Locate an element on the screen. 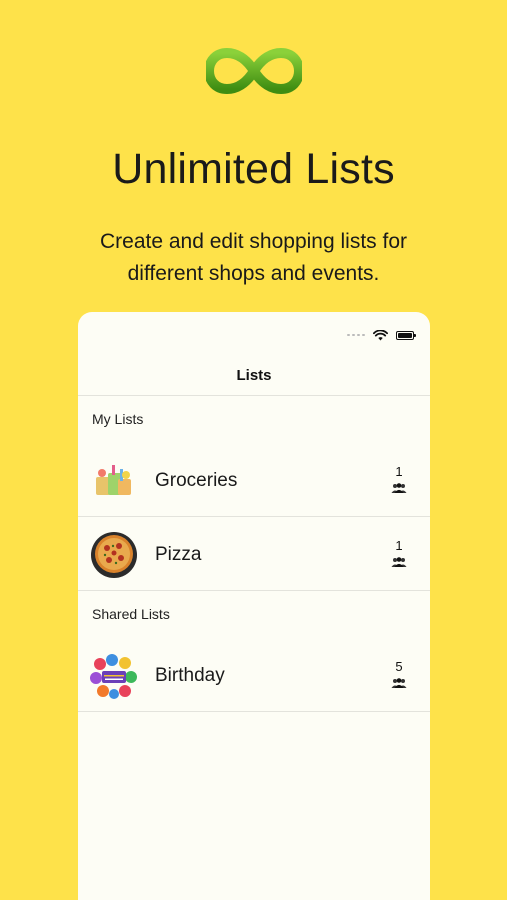  wifi-icon is located at coordinates (380, 334).